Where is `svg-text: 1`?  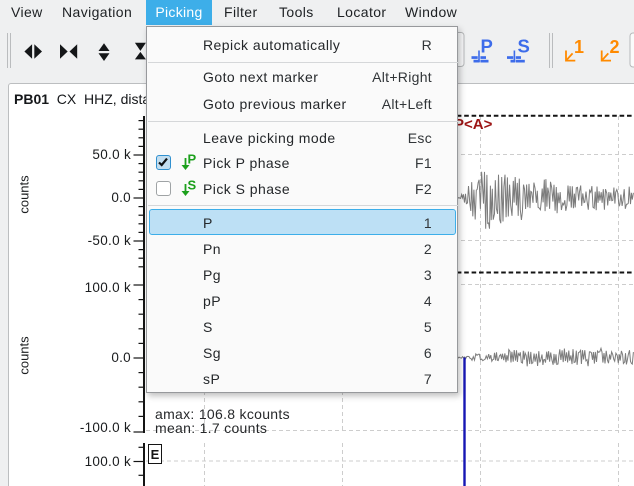 svg-text: 1 is located at coordinates (579, 47).